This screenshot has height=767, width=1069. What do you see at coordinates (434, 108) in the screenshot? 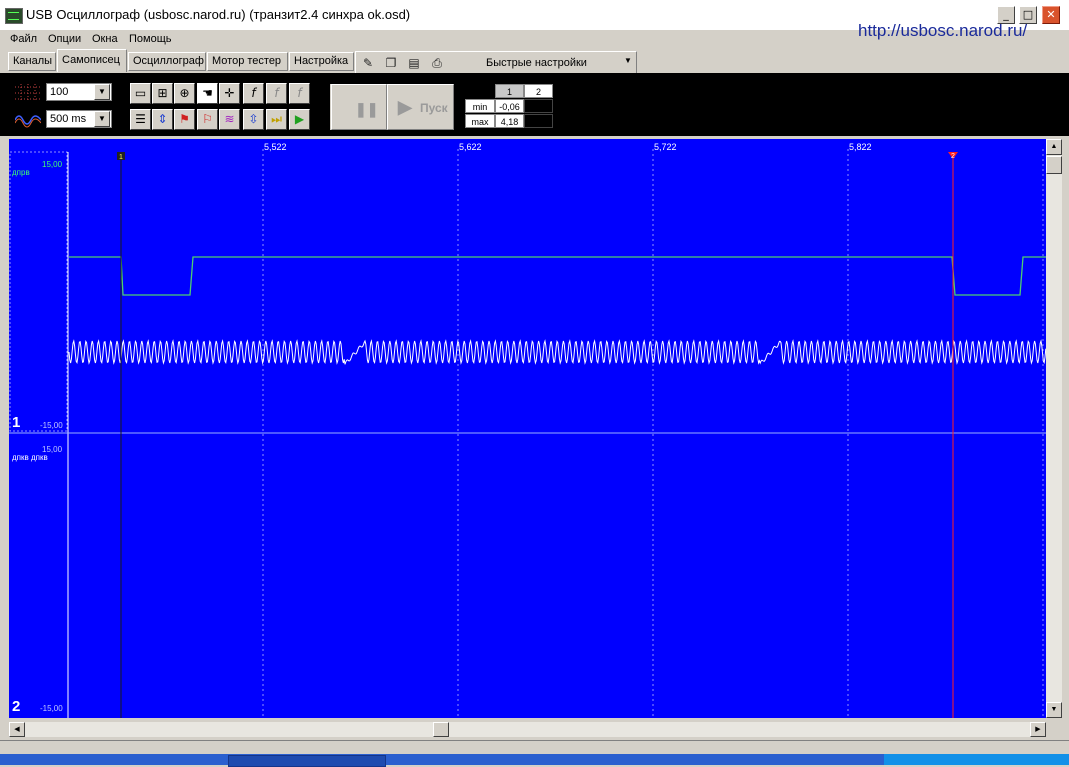
I see `run-label: Пуск` at bounding box center [434, 108].